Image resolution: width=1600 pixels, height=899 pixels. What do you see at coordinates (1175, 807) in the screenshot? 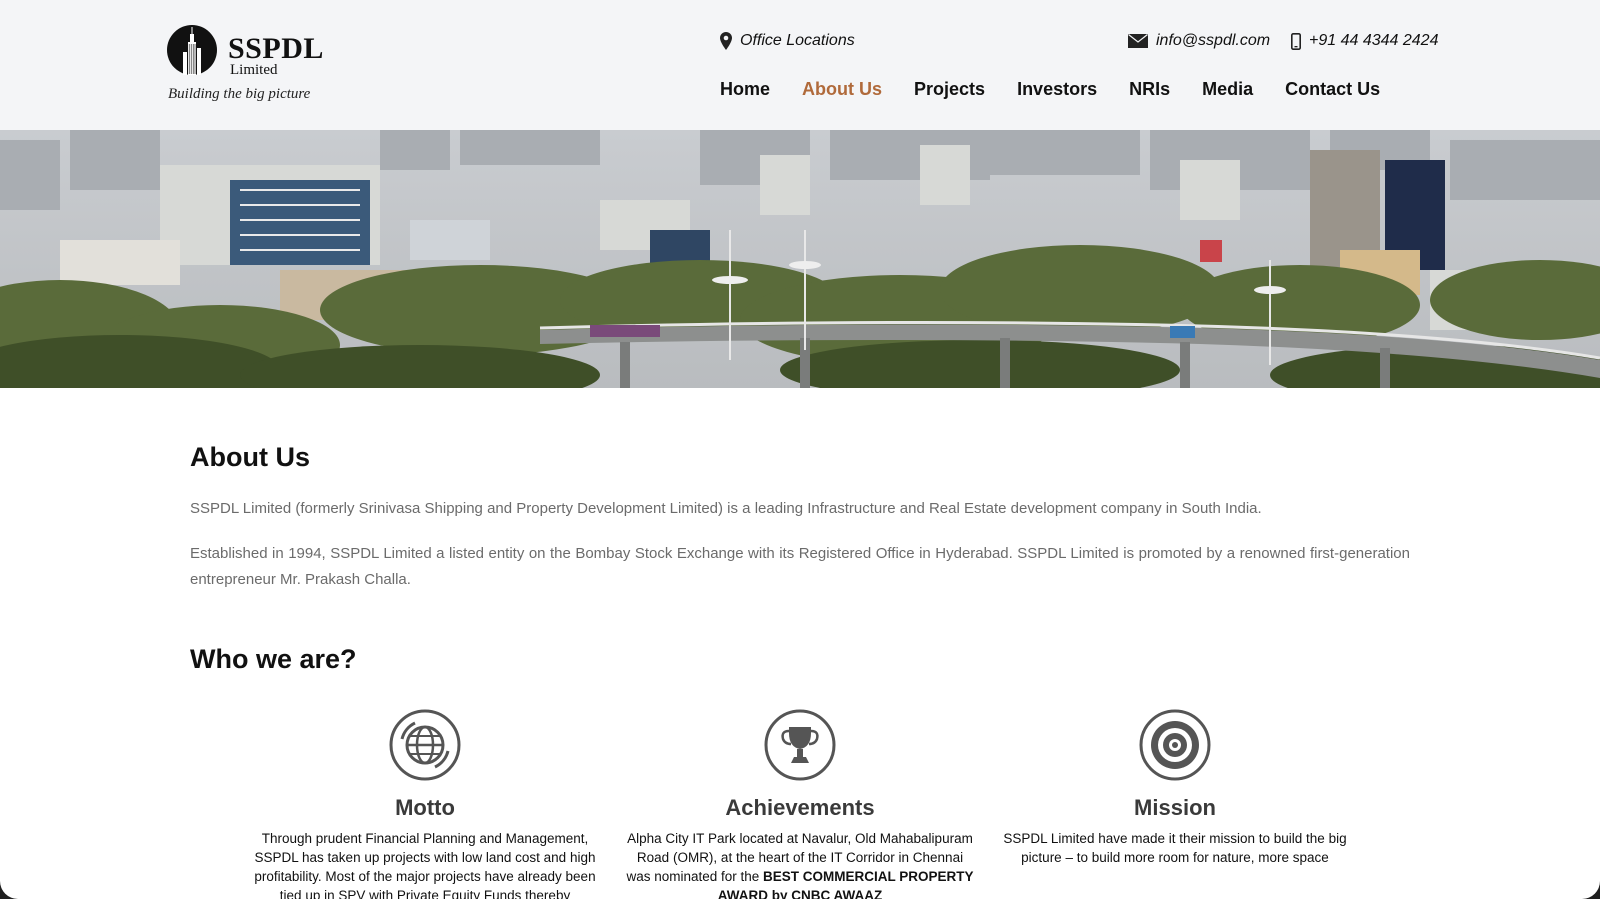
I see `mission-title: Mission` at bounding box center [1175, 807].